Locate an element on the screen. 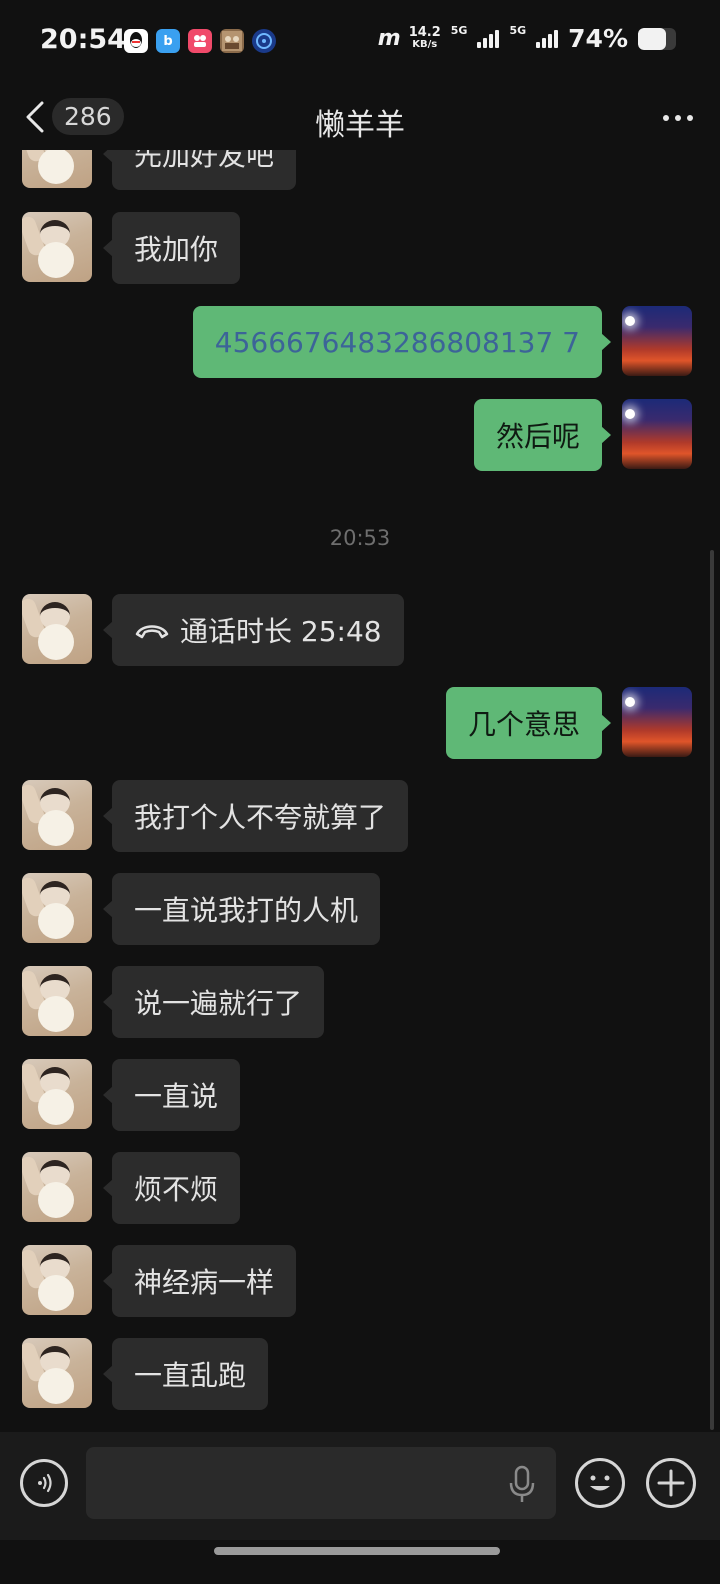  message-row: 说一遍就行了 is located at coordinates (360, 1002).